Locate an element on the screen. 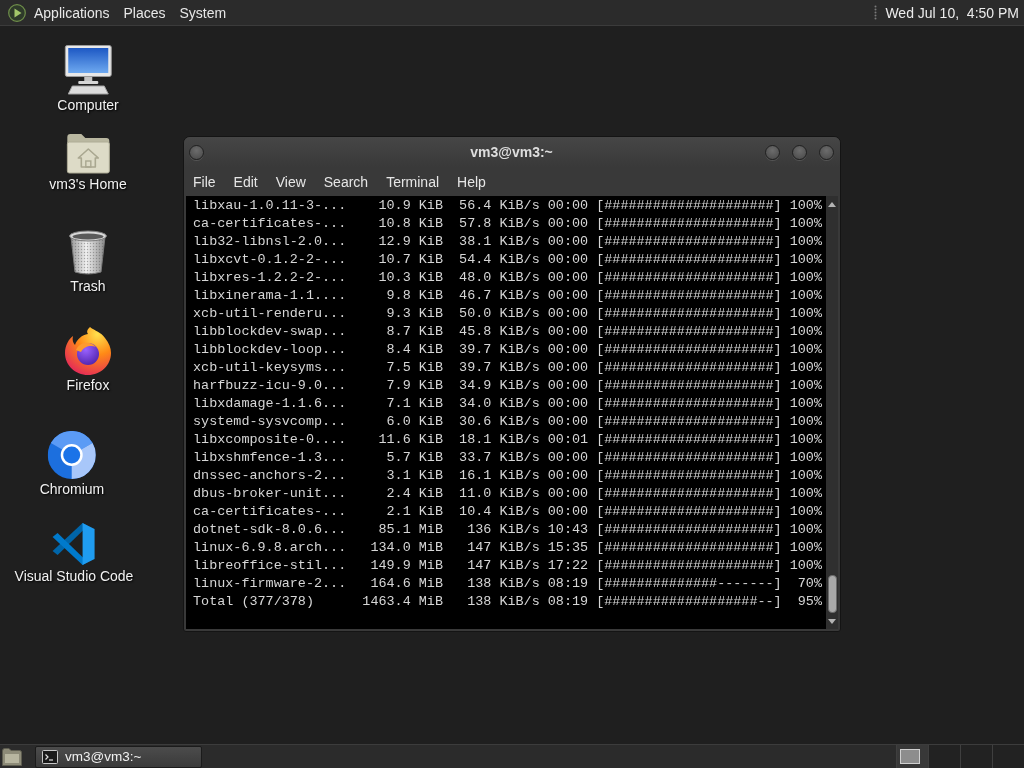  maximize-button is located at coordinates (799, 152).